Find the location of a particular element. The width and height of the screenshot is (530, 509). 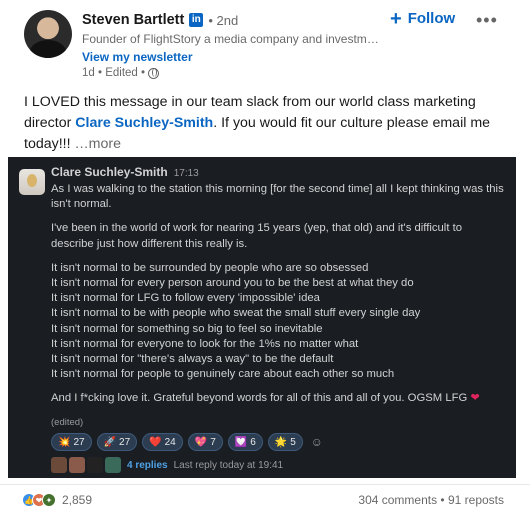

slack-avatar is located at coordinates (32, 182).